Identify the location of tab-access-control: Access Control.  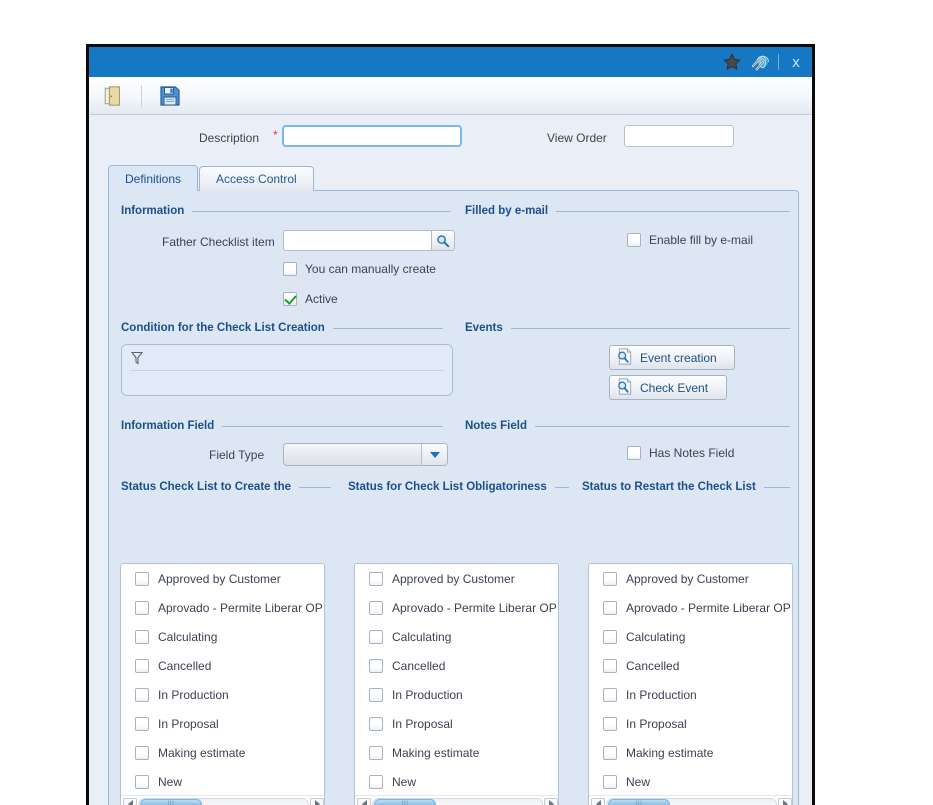
(256, 178).